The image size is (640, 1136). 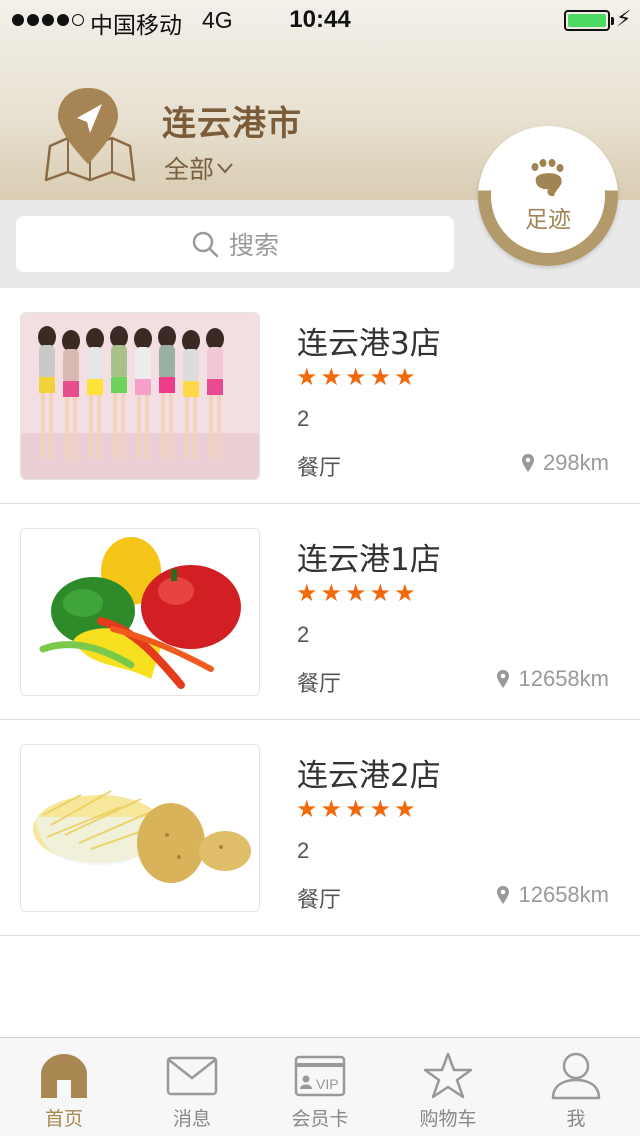 I want to click on tab-messages: 消息, so click(x=192, y=1087).